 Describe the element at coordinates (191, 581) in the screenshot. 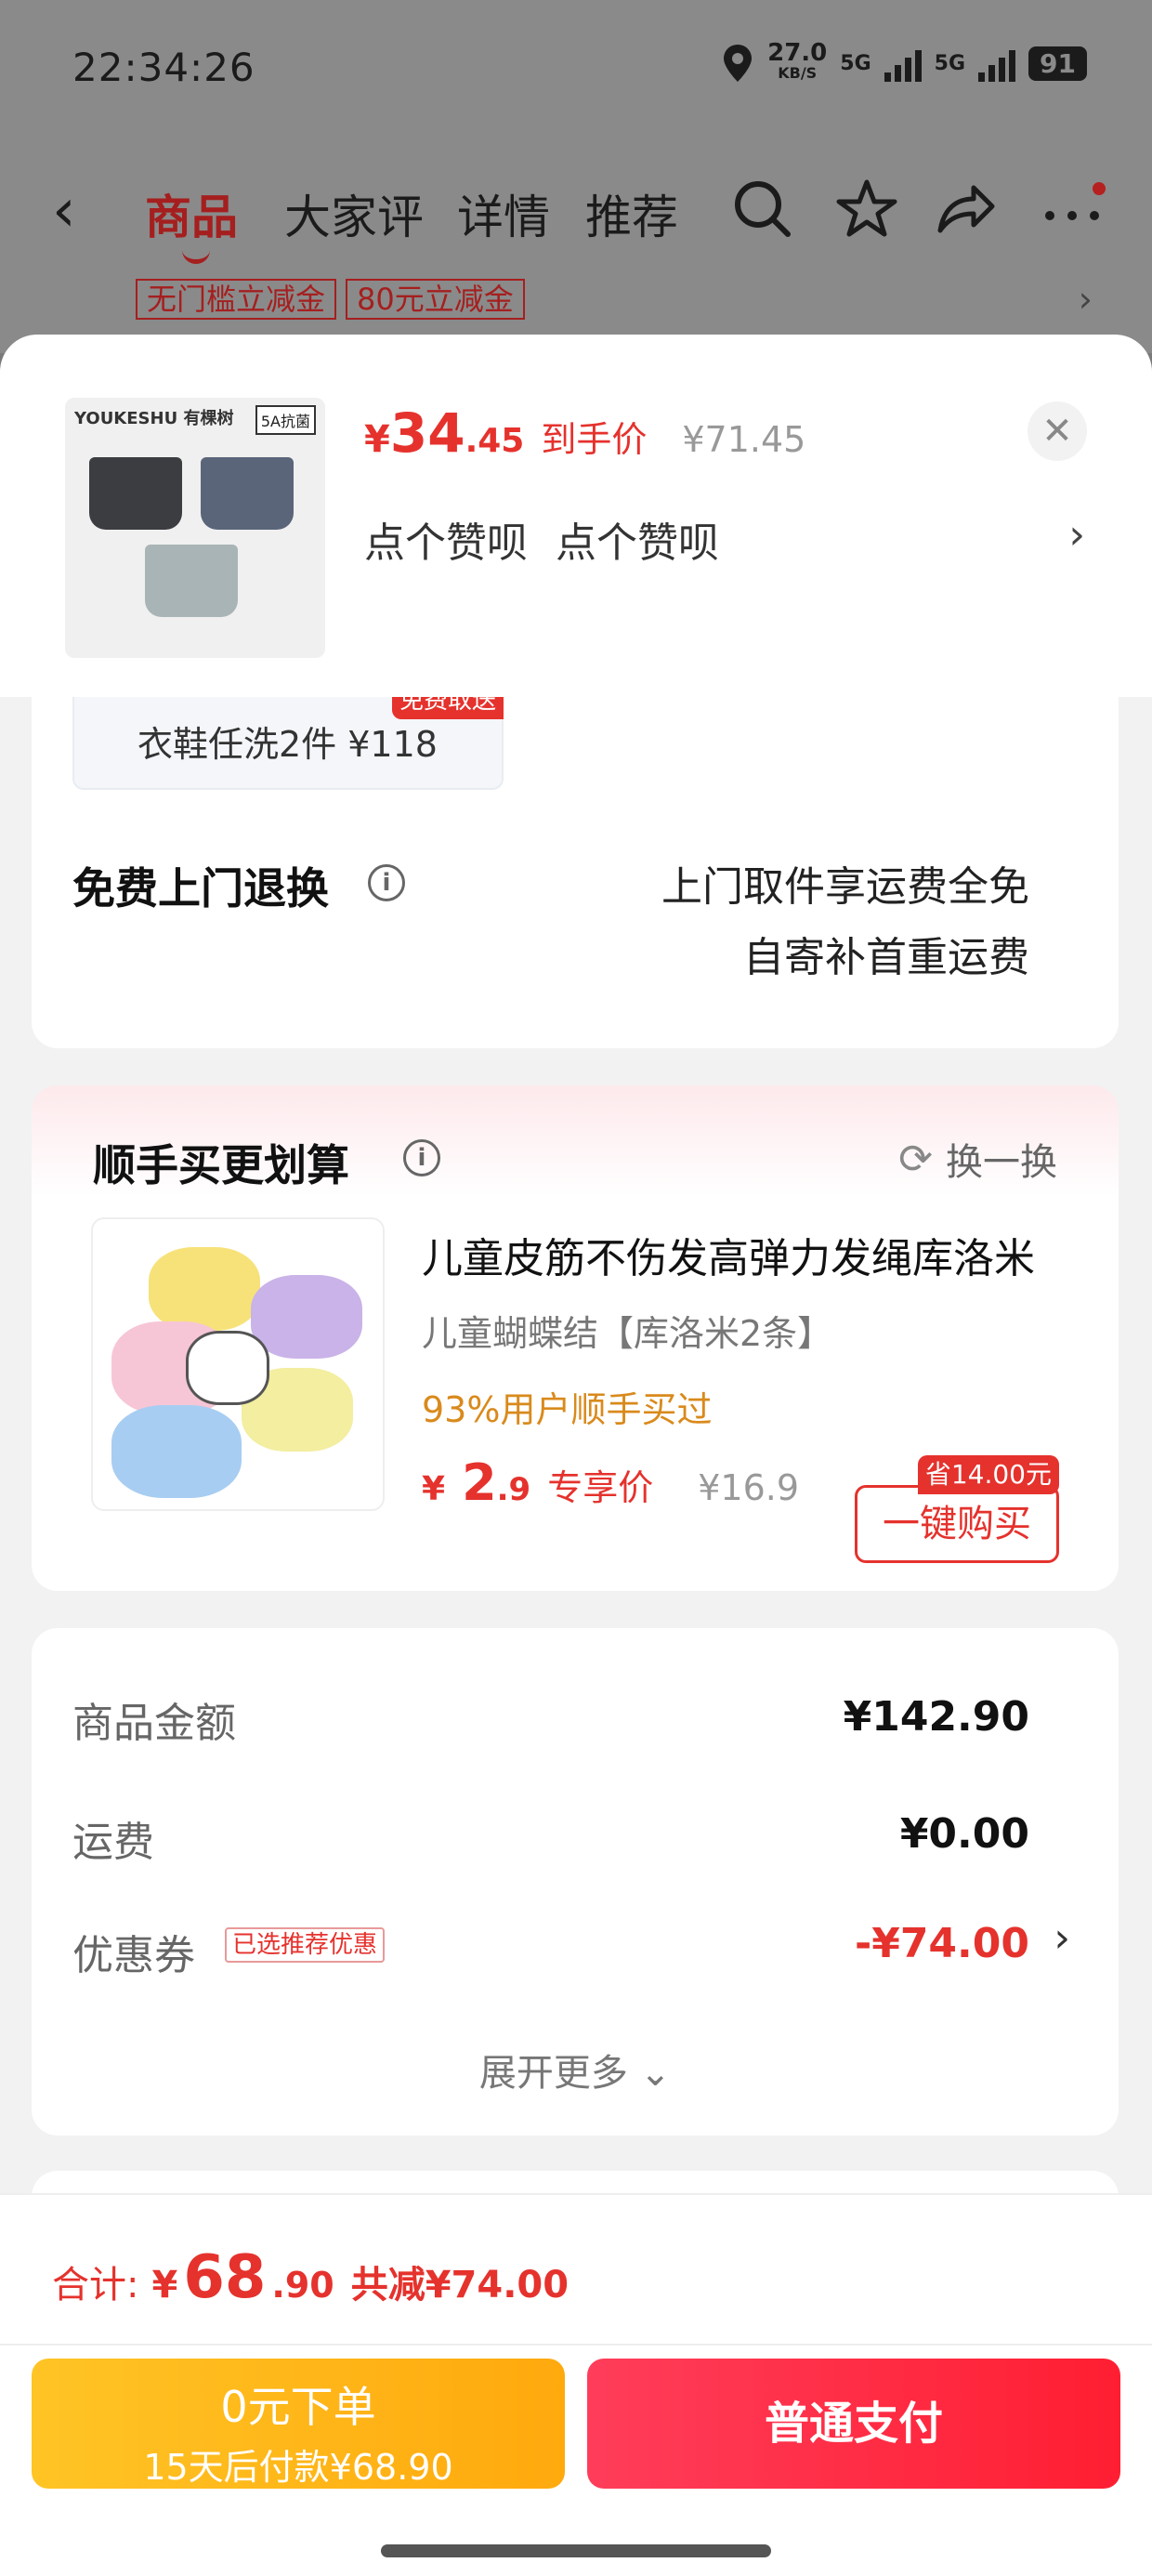

I see `briefs-grey` at that location.